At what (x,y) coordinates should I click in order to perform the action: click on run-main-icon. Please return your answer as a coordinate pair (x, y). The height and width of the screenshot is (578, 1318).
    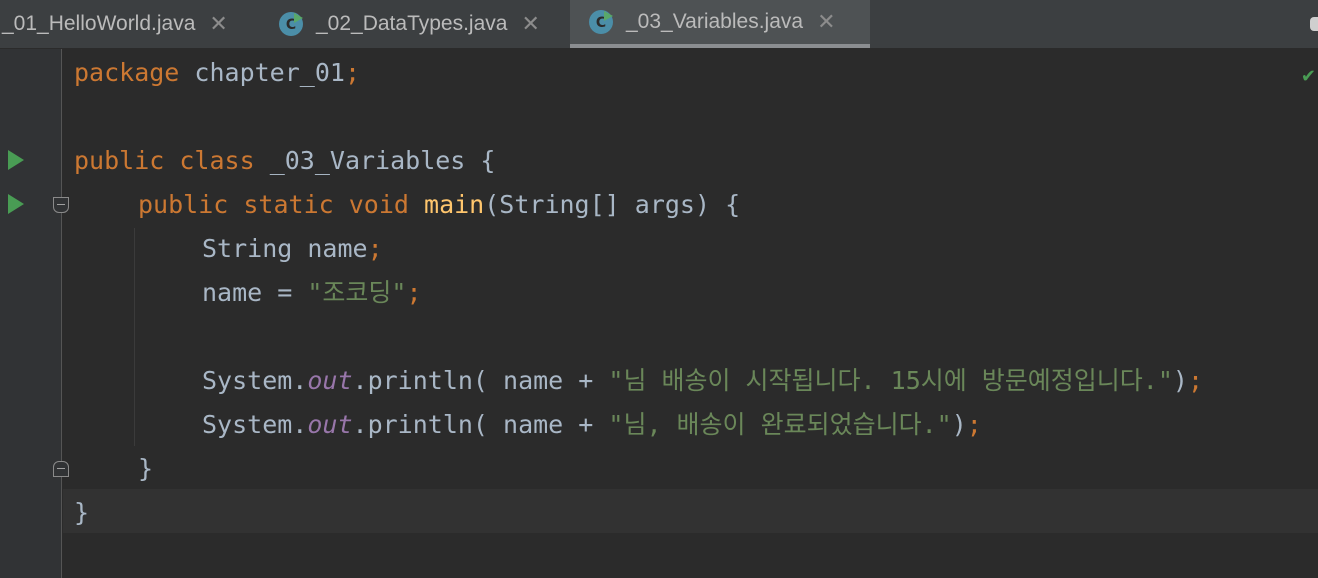
    Looking at the image, I should click on (16, 204).